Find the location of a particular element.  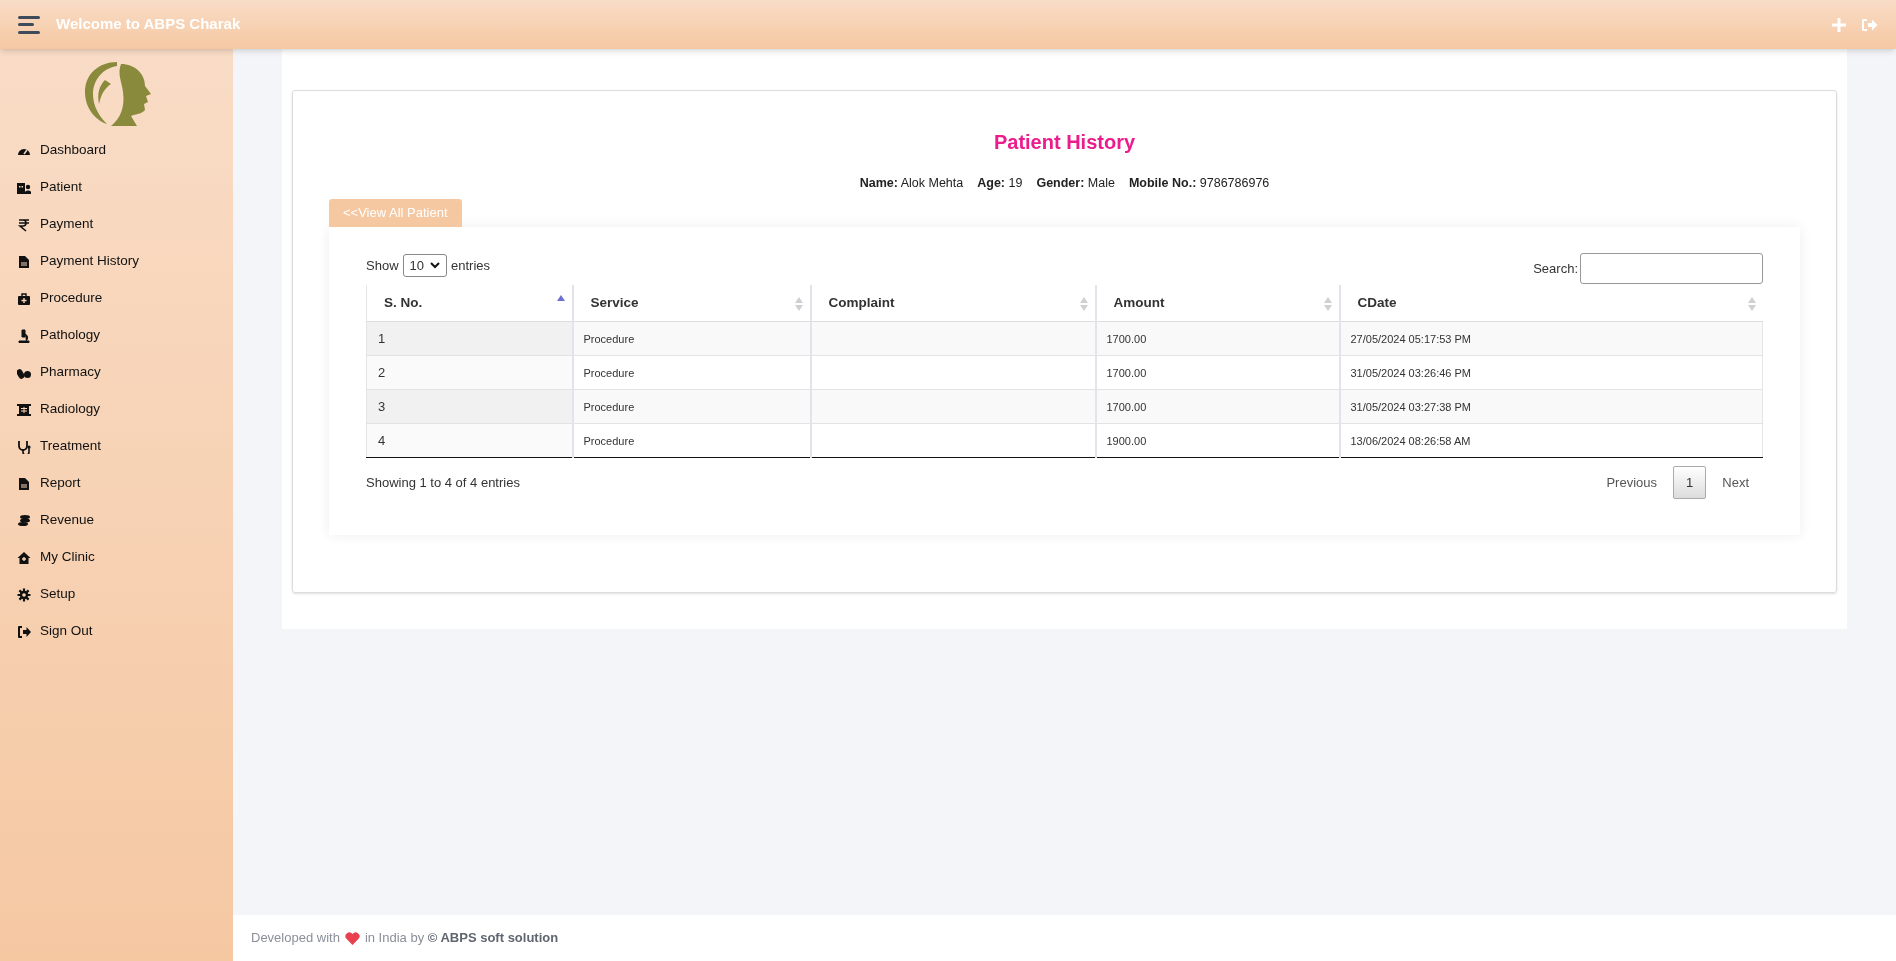

table-cell: 31/05/2024 03:26:46 PM is located at coordinates (1410, 372).